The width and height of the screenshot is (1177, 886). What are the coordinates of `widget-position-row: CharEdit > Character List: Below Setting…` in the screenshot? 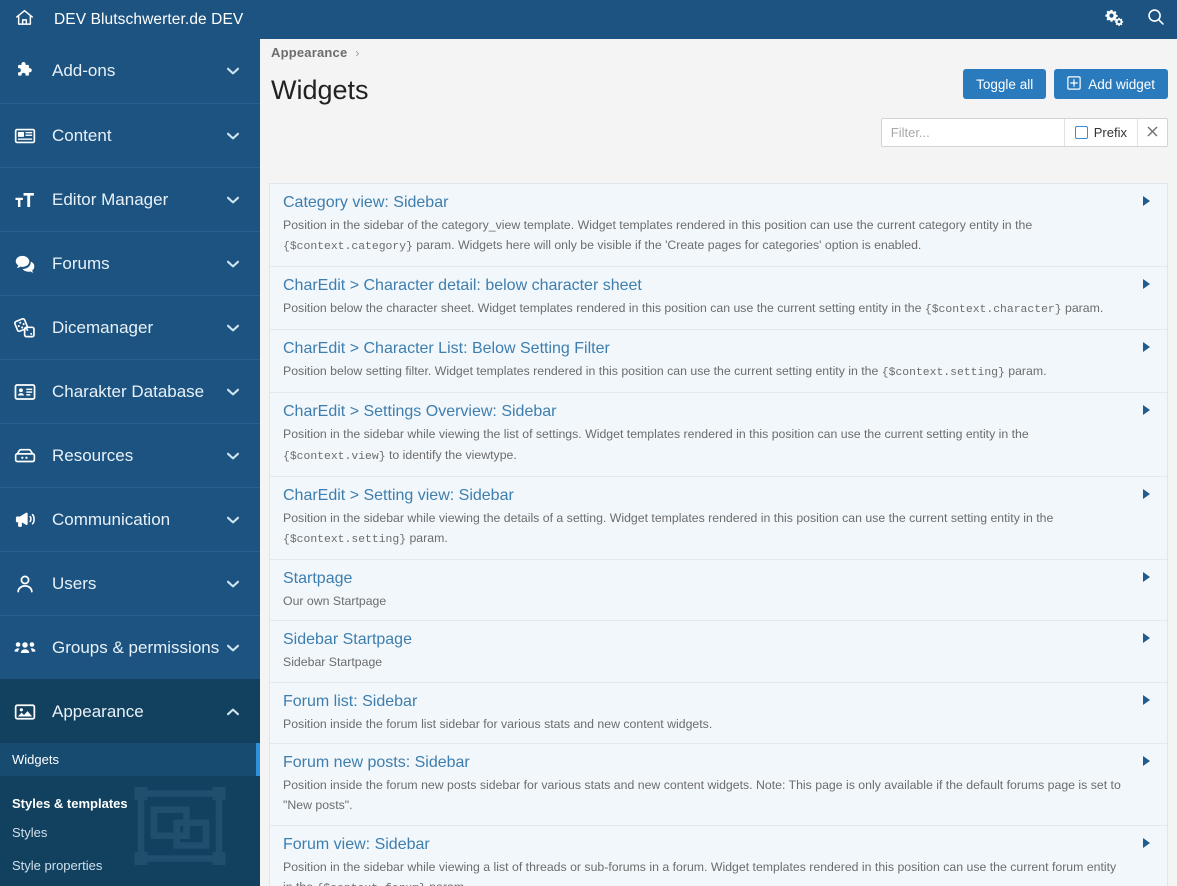 It's located at (718, 362).